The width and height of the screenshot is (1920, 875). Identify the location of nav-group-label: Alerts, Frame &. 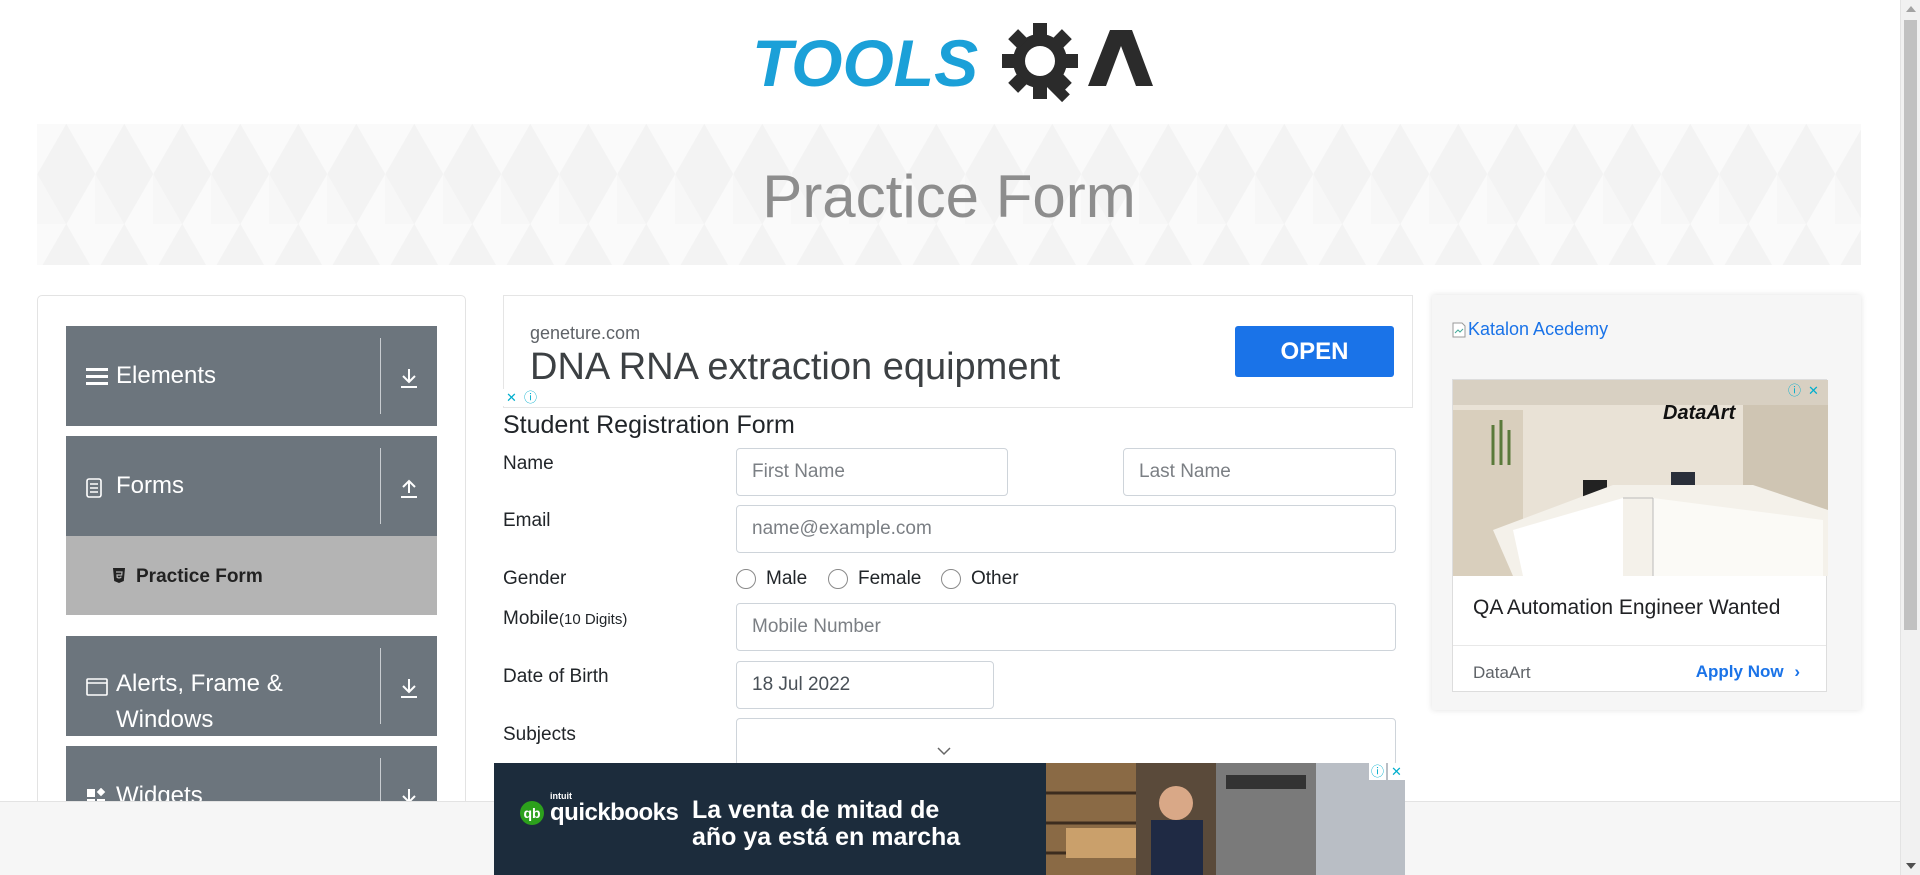
(199, 683).